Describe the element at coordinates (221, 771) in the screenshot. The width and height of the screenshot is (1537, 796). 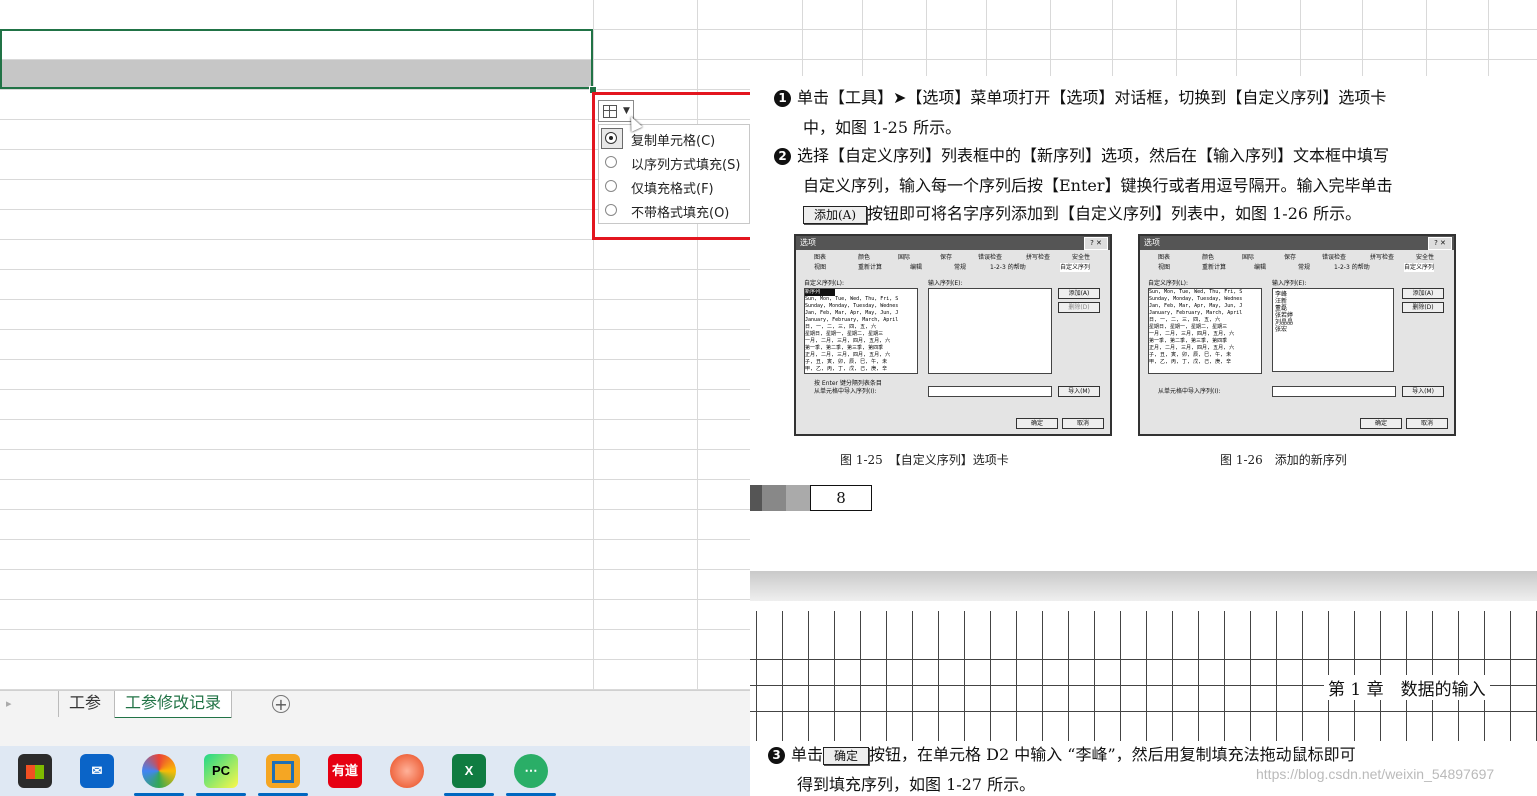
I see `pycharm-icon: PC` at that location.